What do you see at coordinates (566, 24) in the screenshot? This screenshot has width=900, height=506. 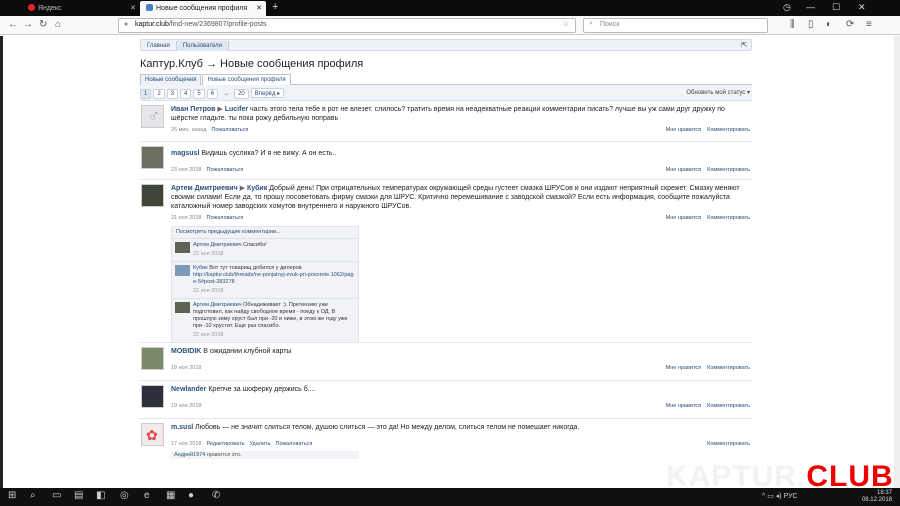 I see `bookmark-star-icon: ☆` at bounding box center [566, 24].